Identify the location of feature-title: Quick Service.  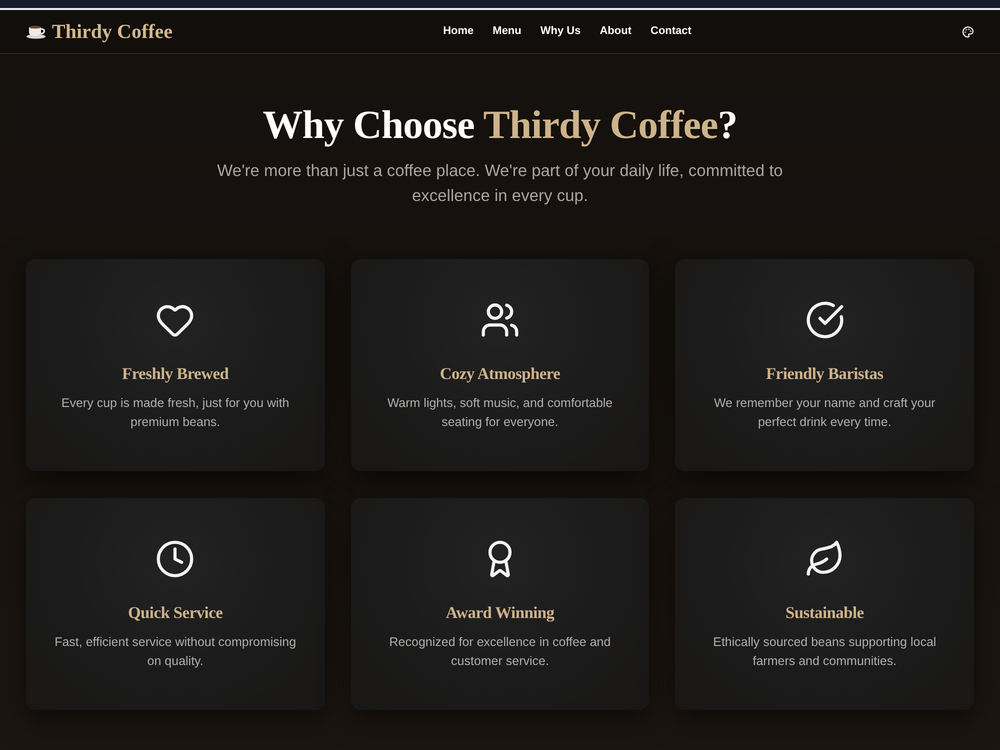
(175, 613).